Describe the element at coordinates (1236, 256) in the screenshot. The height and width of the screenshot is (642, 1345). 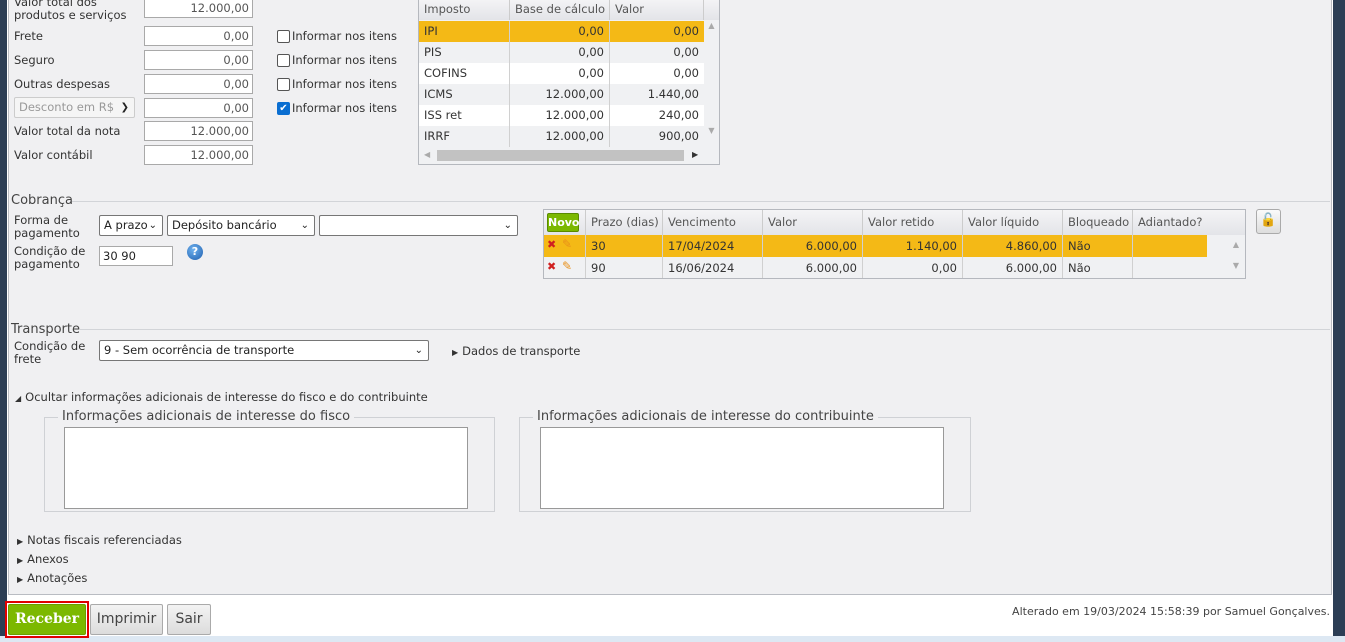
I see `installments-scrollbar: ▲ ▼` at that location.